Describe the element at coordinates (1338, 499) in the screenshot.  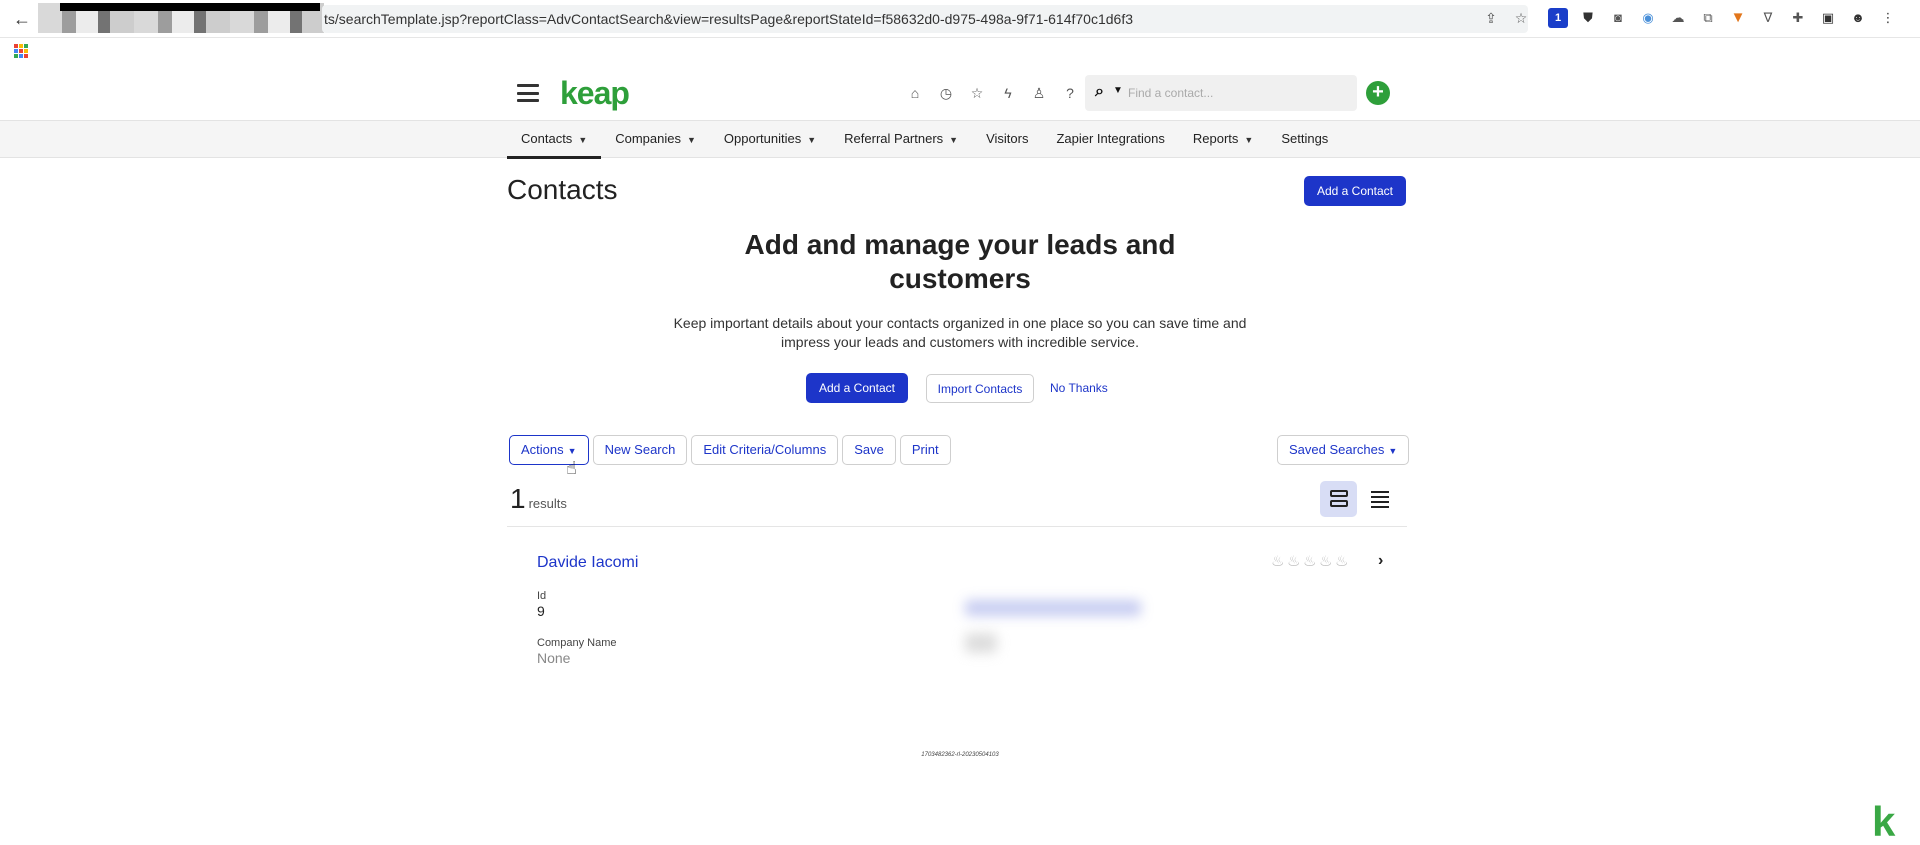
I see `card-view-toggle-icon` at that location.